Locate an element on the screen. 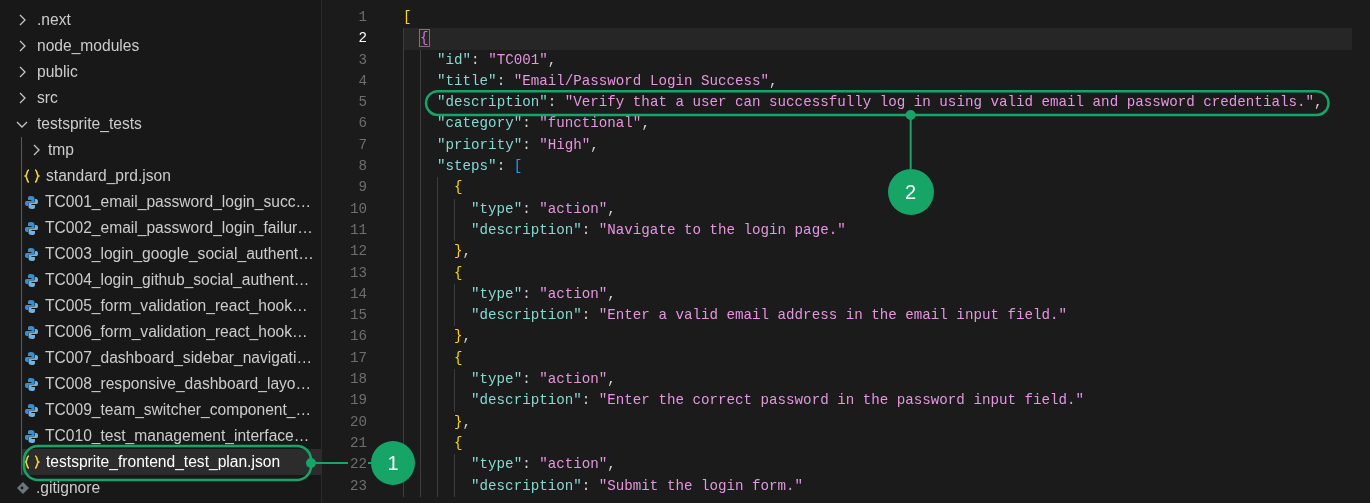 The image size is (1370, 503). code-line: "description": "Submit the login form." is located at coordinates (637, 486).